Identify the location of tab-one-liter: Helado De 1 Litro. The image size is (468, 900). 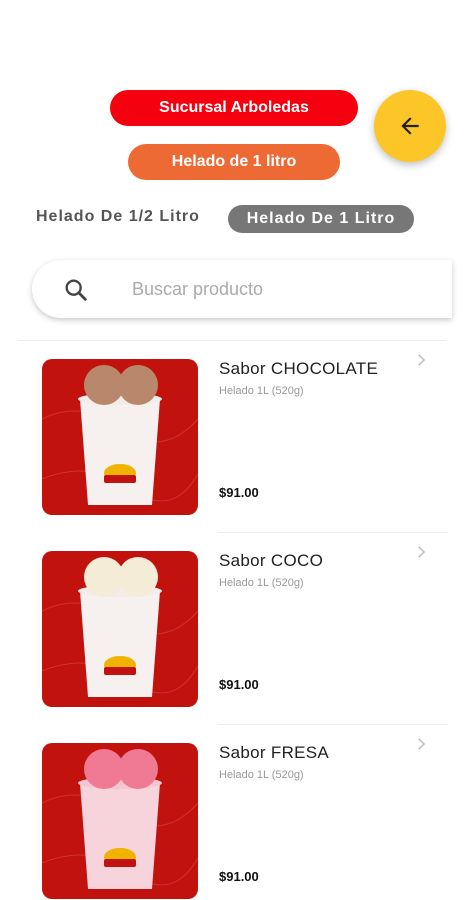
(321, 219).